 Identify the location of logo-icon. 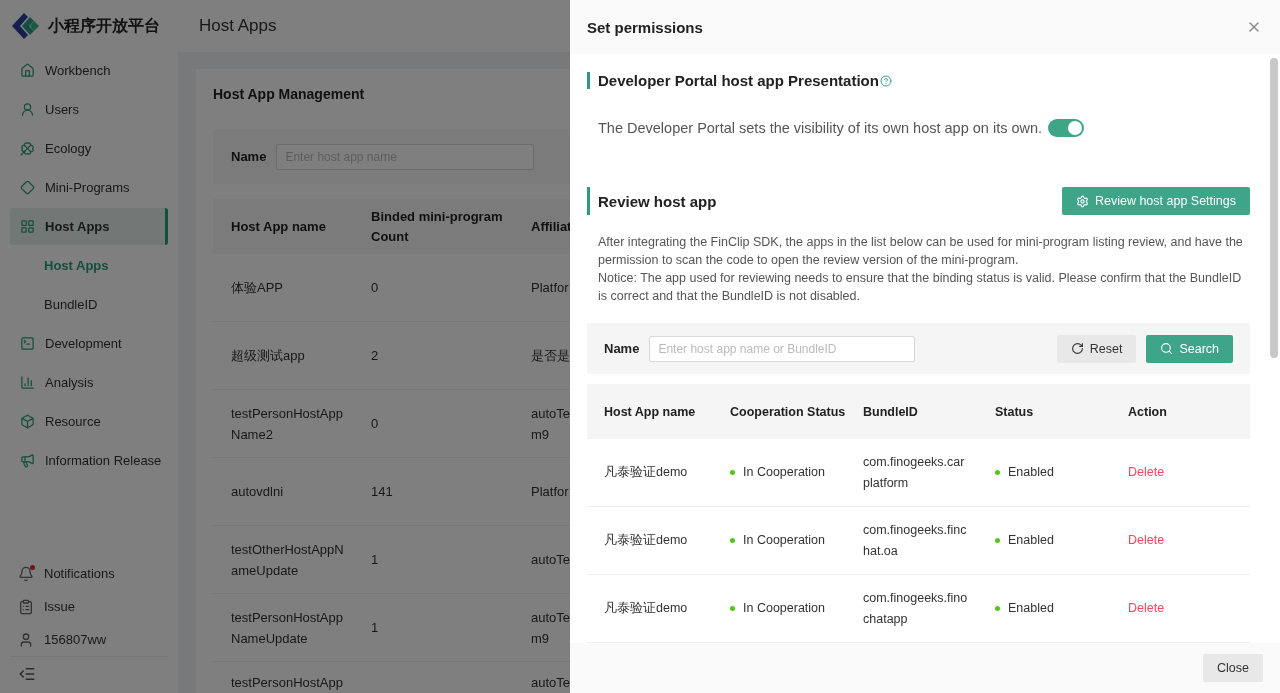
(27, 26).